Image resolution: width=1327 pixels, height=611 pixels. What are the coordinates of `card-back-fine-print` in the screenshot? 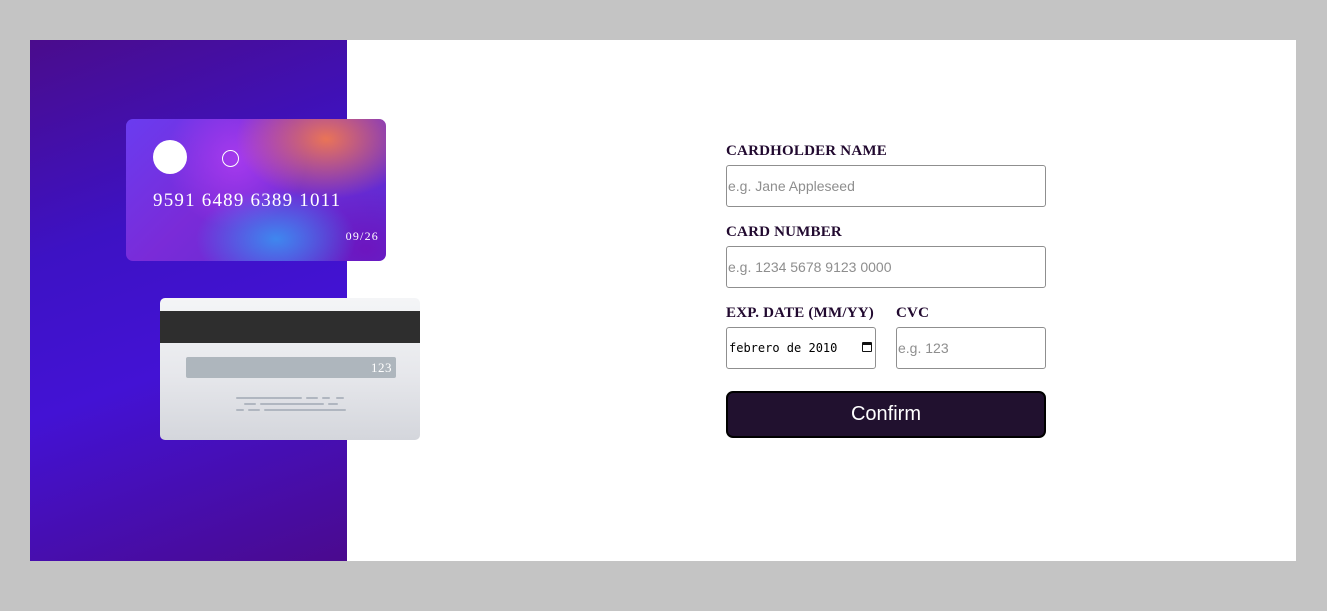 It's located at (291, 406).